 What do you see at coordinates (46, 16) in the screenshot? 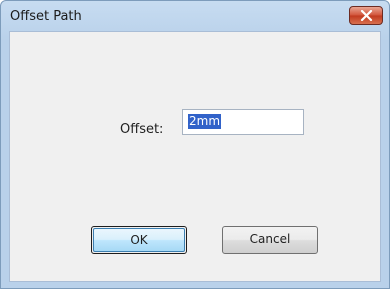
I see `window-title: Offset Path` at bounding box center [46, 16].